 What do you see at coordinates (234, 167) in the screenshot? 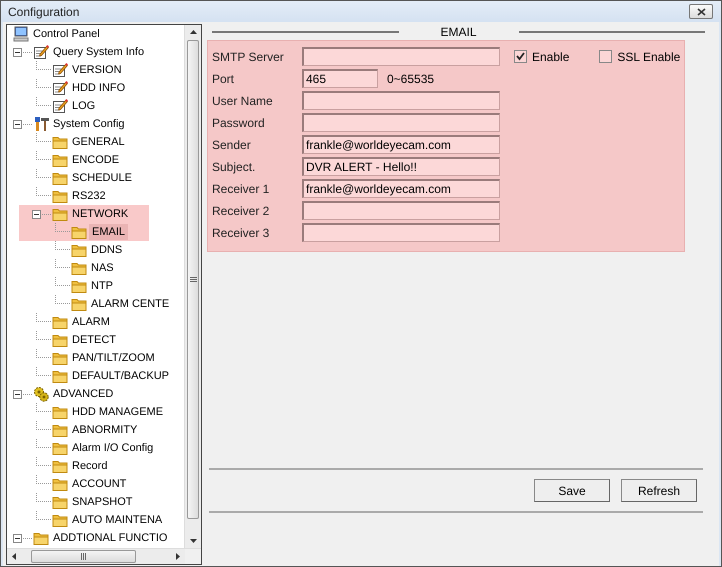
I see `field-label: Subject.` at bounding box center [234, 167].